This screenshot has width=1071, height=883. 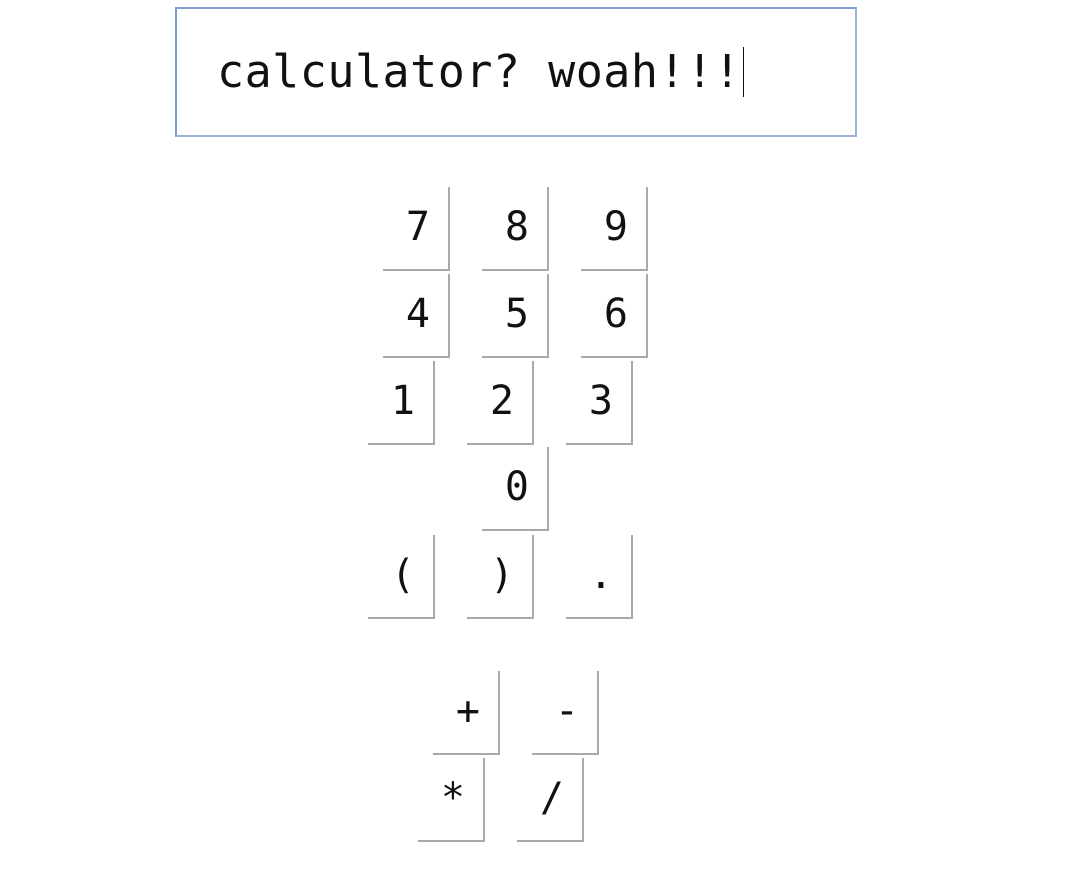 I want to click on key-6-label: 6, so click(x=615, y=314).